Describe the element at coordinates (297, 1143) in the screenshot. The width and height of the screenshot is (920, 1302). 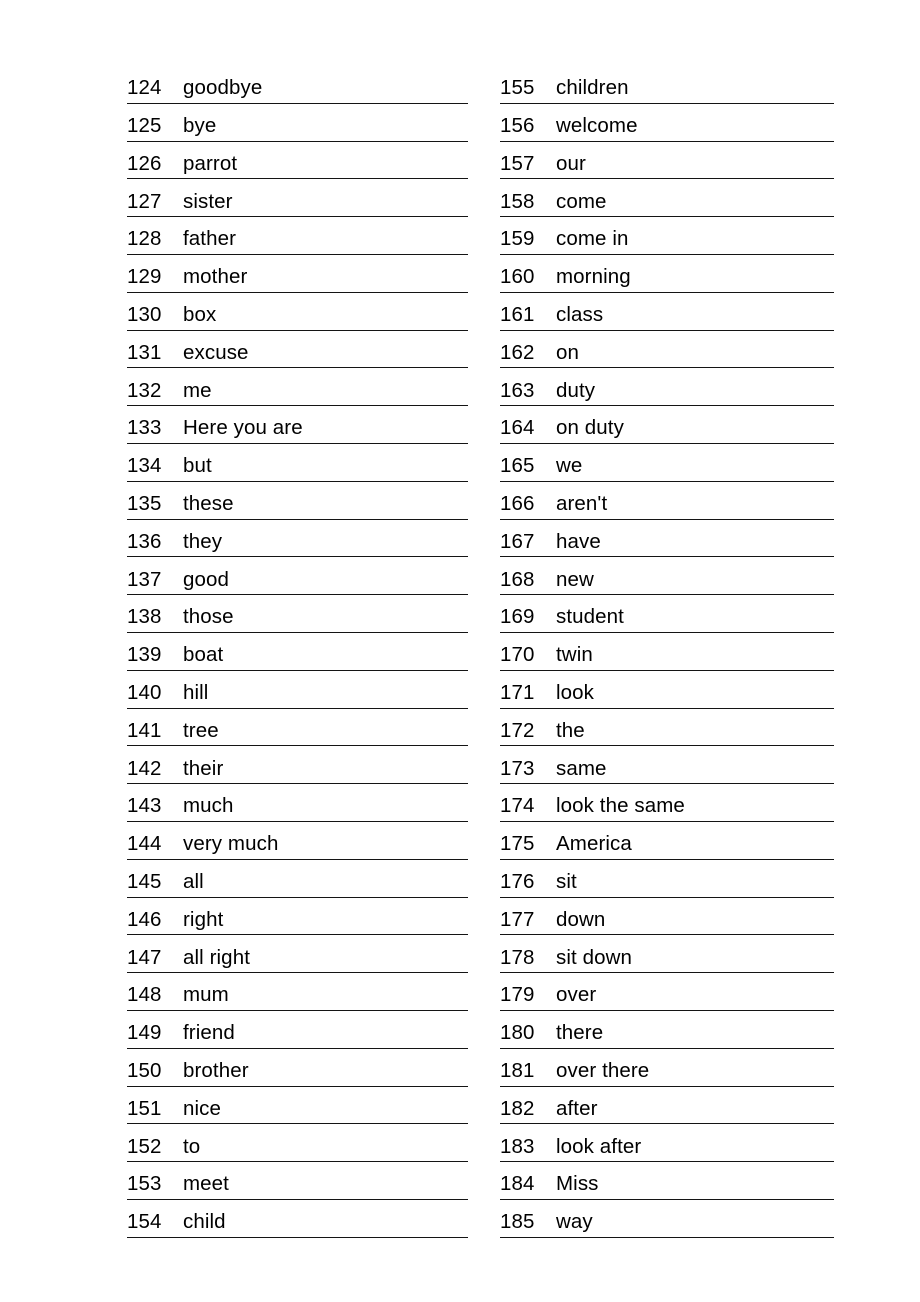
I see `word-list-row: 152 to` at that location.